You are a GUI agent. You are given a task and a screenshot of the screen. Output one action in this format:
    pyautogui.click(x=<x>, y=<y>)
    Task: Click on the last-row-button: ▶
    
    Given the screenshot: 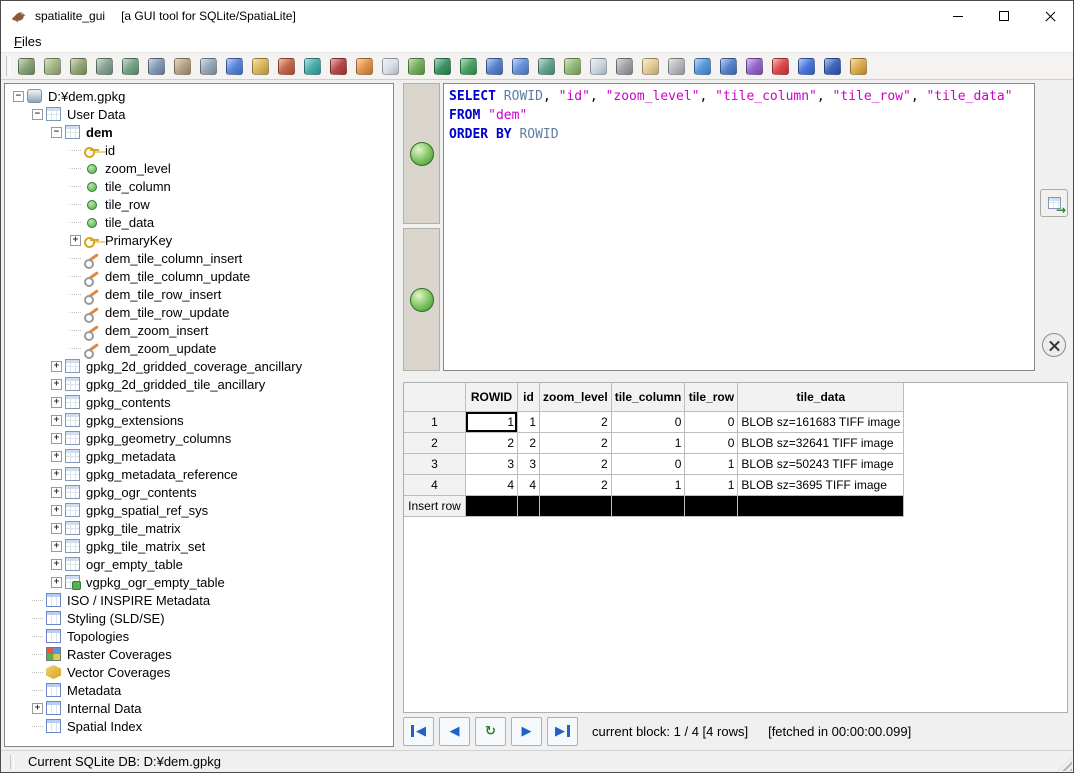 What is the action you would take?
    pyautogui.click(x=562, y=731)
    